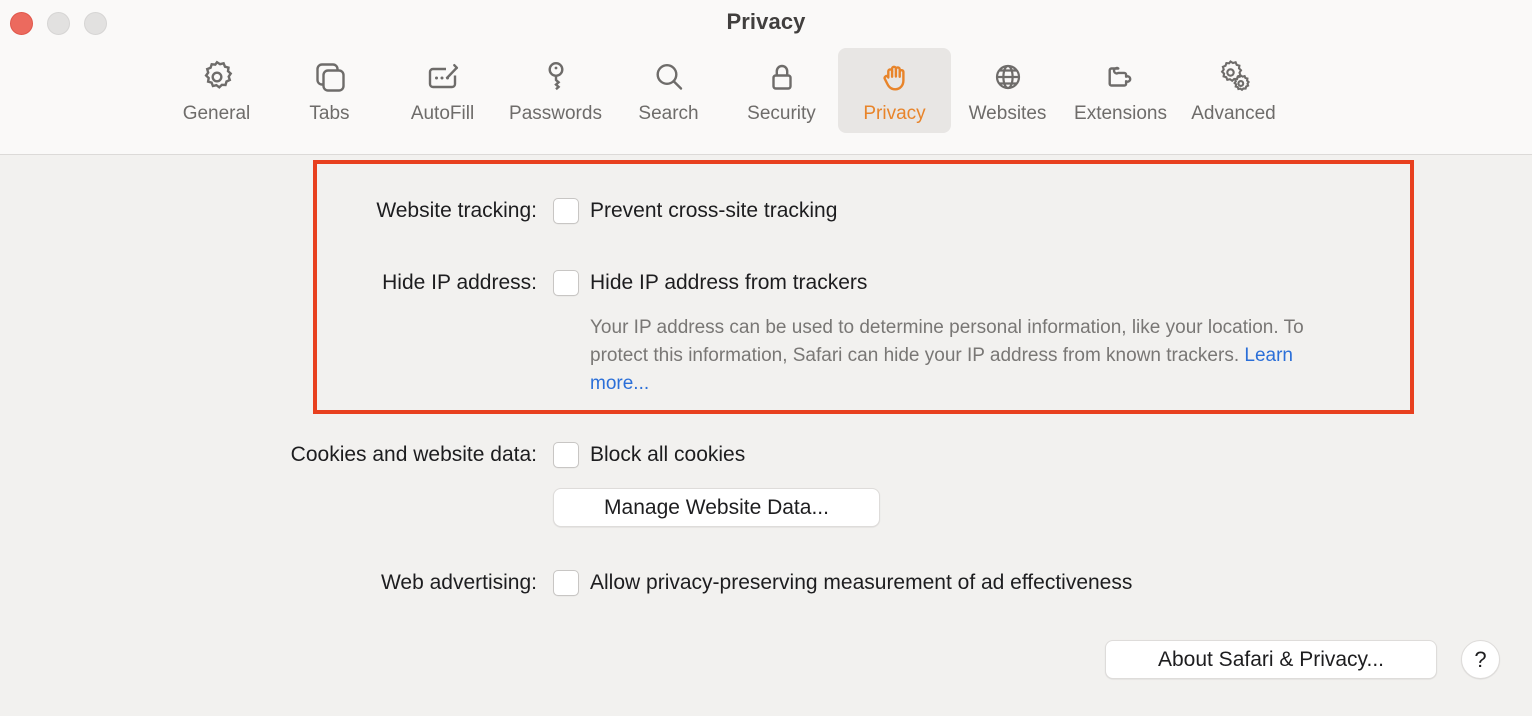  Describe the element at coordinates (330, 77) in the screenshot. I see `tabs-icon` at that location.